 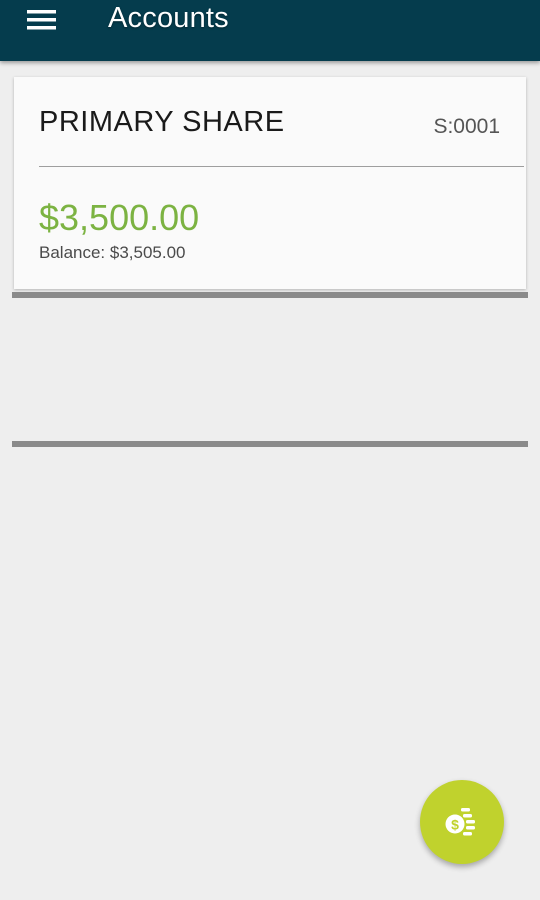 What do you see at coordinates (270, 30) in the screenshot?
I see `app-bar: Accounts` at bounding box center [270, 30].